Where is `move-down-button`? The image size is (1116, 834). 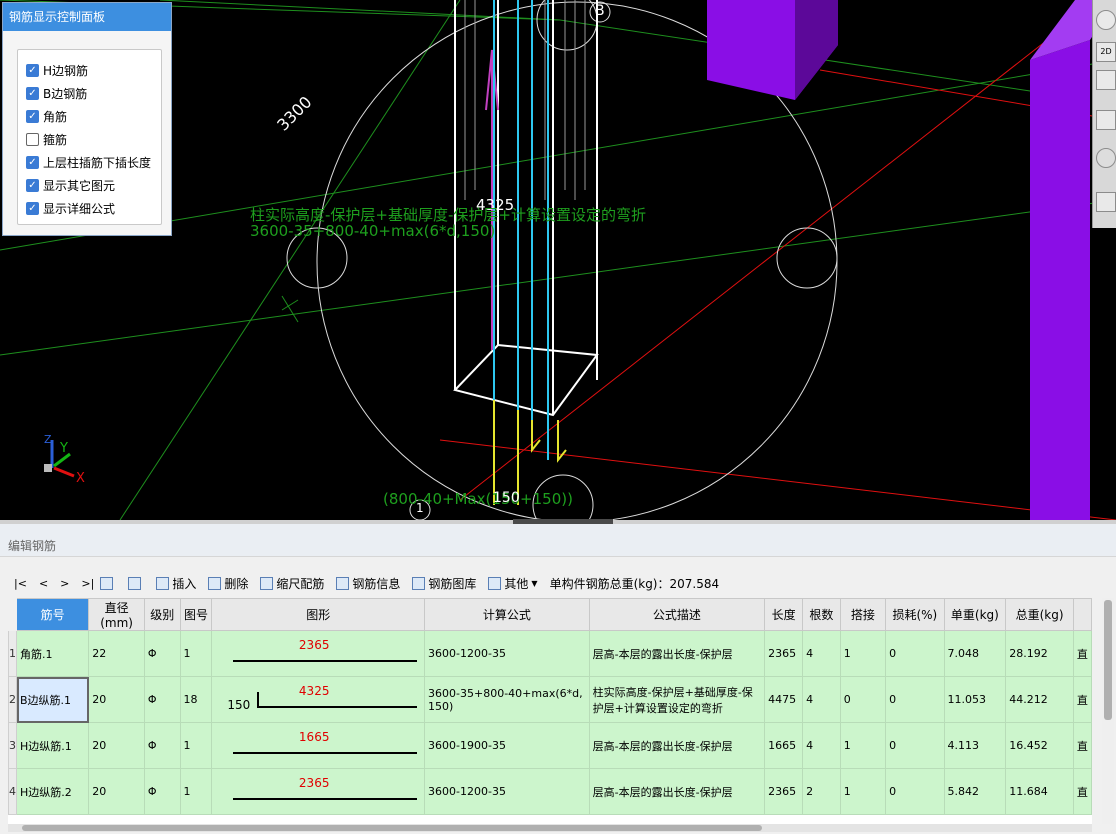
move-down-button is located at coordinates (136, 583).